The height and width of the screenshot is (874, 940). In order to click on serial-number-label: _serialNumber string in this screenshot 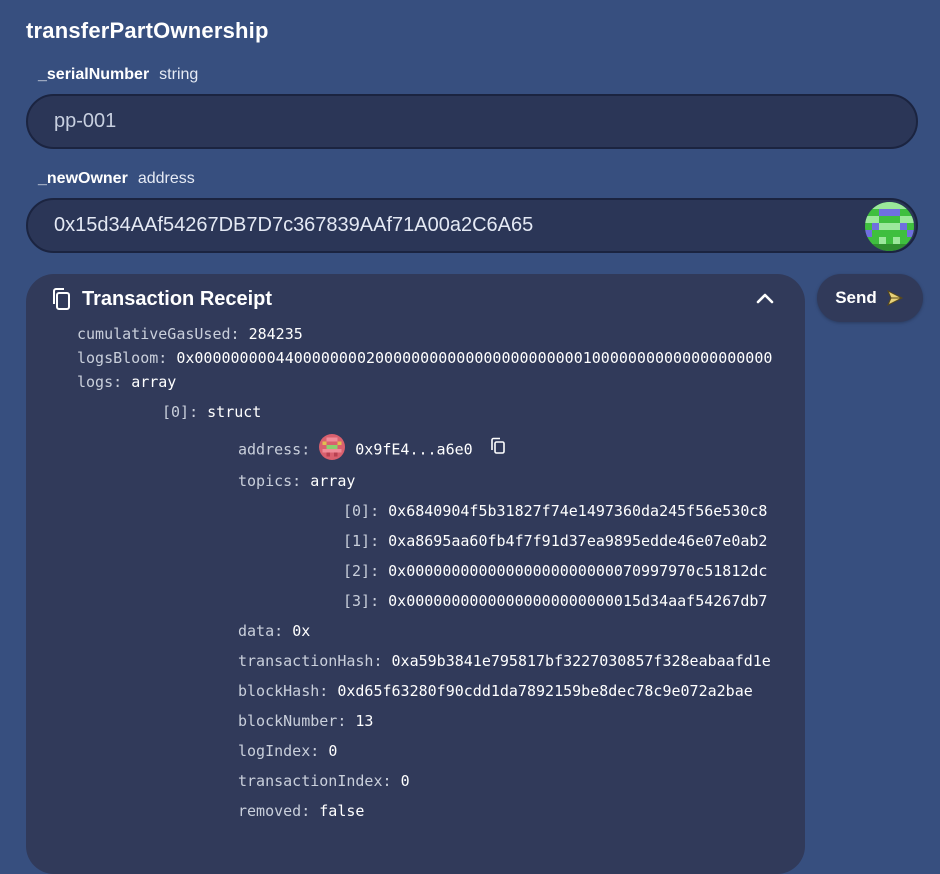, I will do `click(118, 75)`.